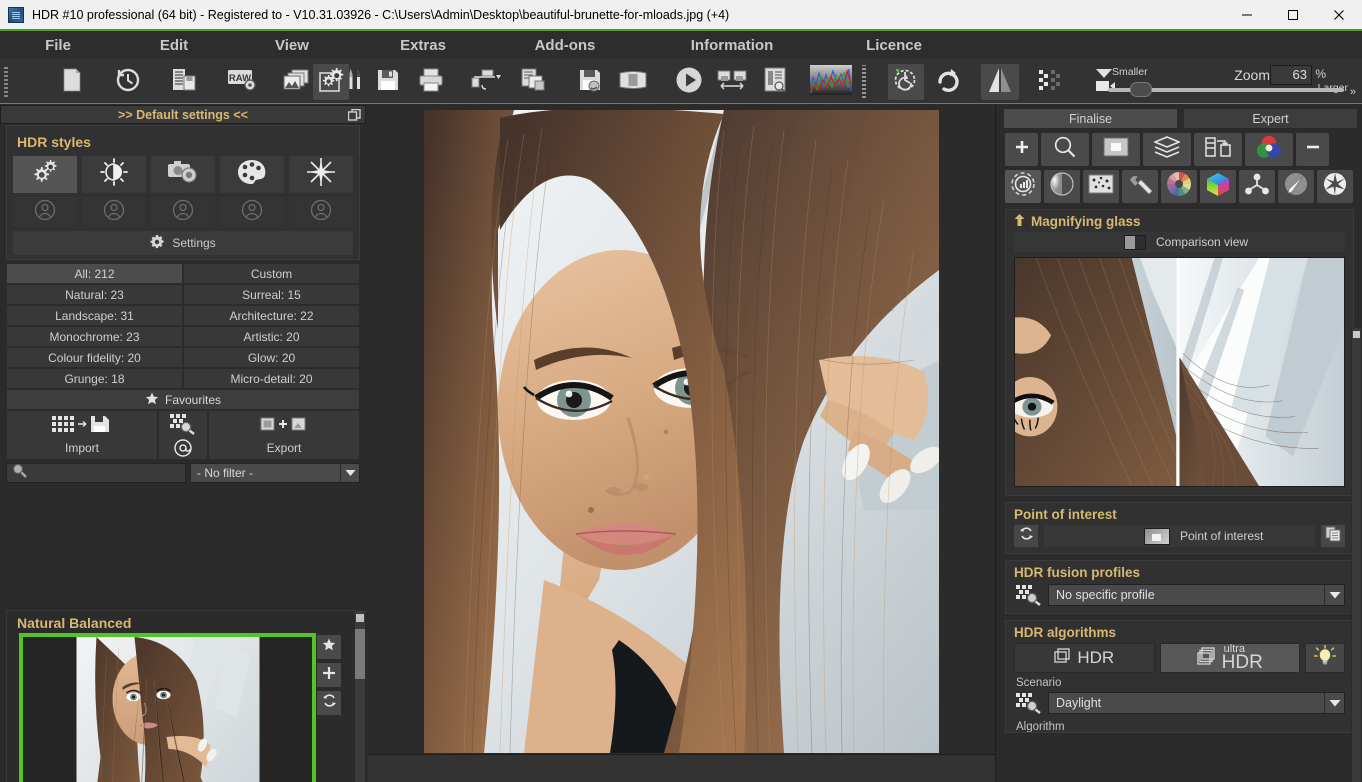 This screenshot has height=782, width=1362. I want to click on category-surreal: Surreal: 15, so click(271, 294).